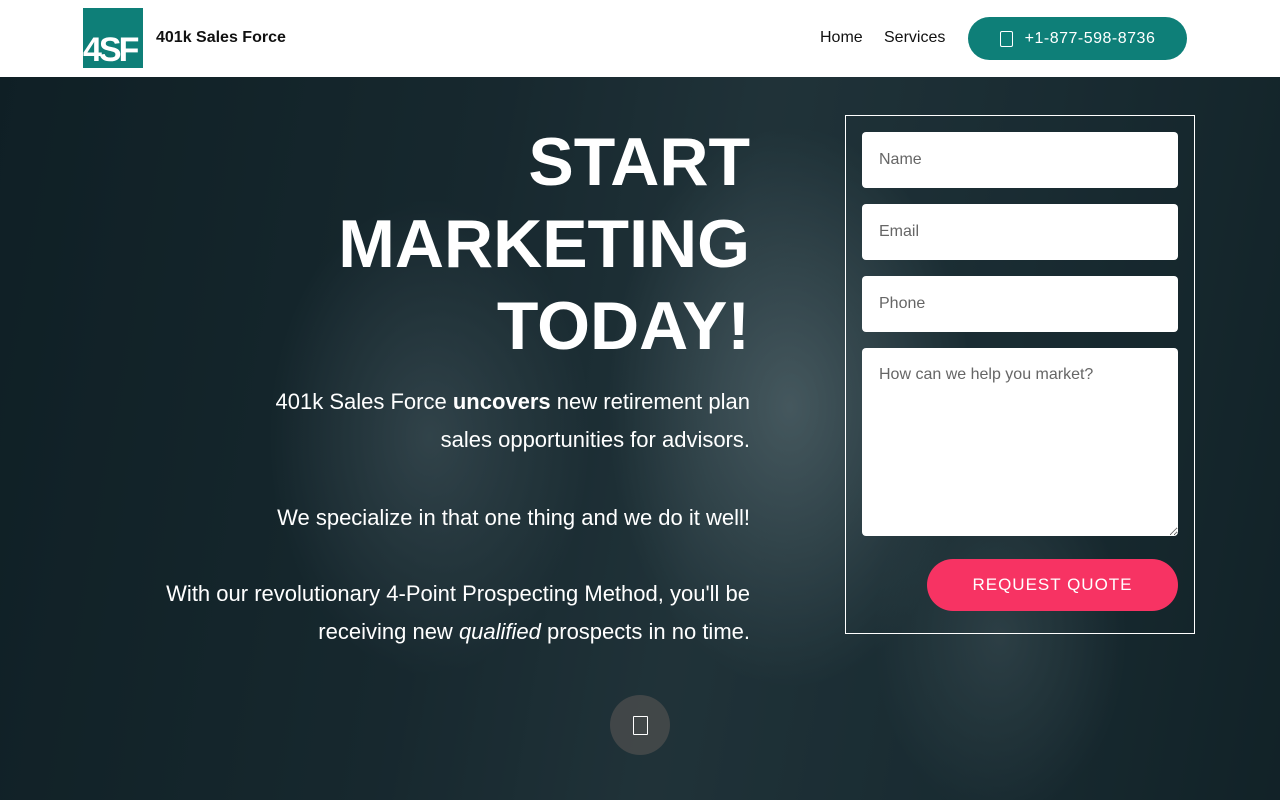  Describe the element at coordinates (501, 401) in the screenshot. I see `p1-bold: uncovers` at that location.